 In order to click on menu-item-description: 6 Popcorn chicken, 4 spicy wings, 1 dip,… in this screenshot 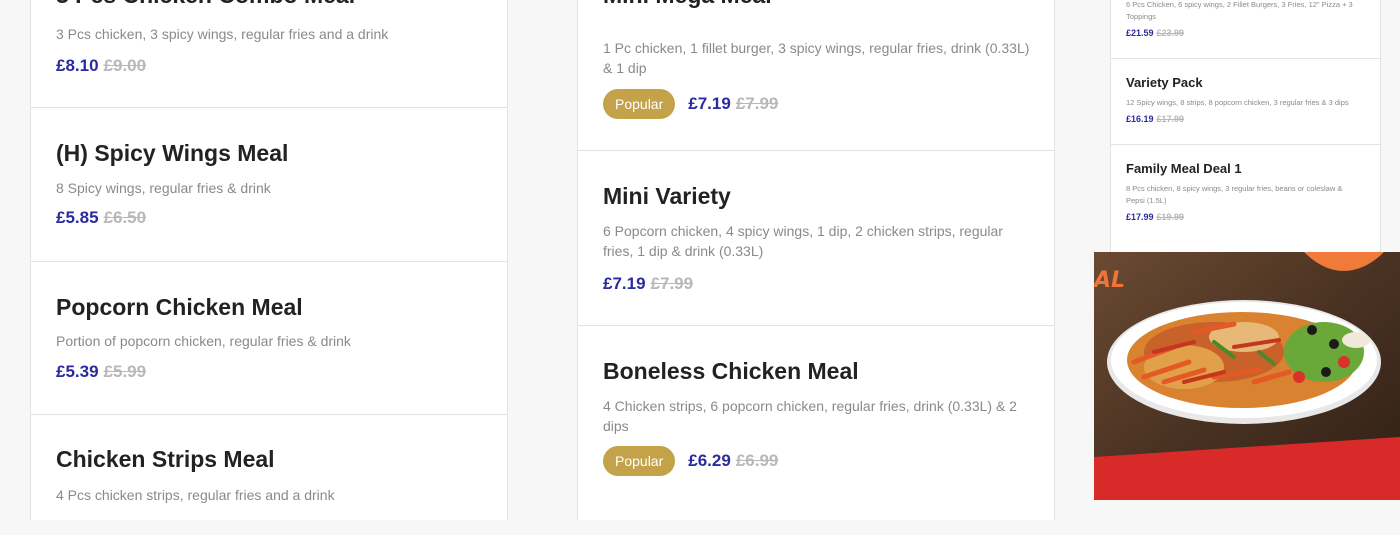, I will do `click(803, 241)`.